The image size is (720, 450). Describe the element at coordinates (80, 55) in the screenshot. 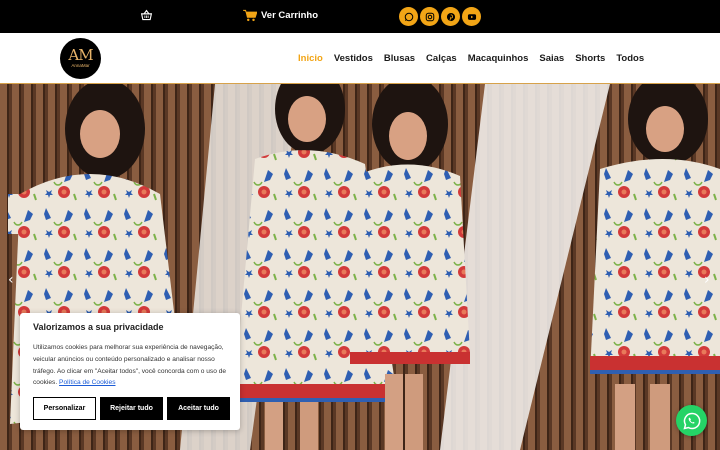

I see `logo-monogram: AM` at that location.